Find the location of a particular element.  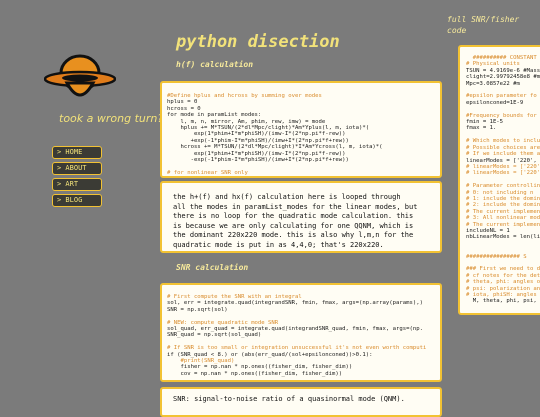

right_code-line: #epsilon parameter fo is located at coordinates (501, 96).